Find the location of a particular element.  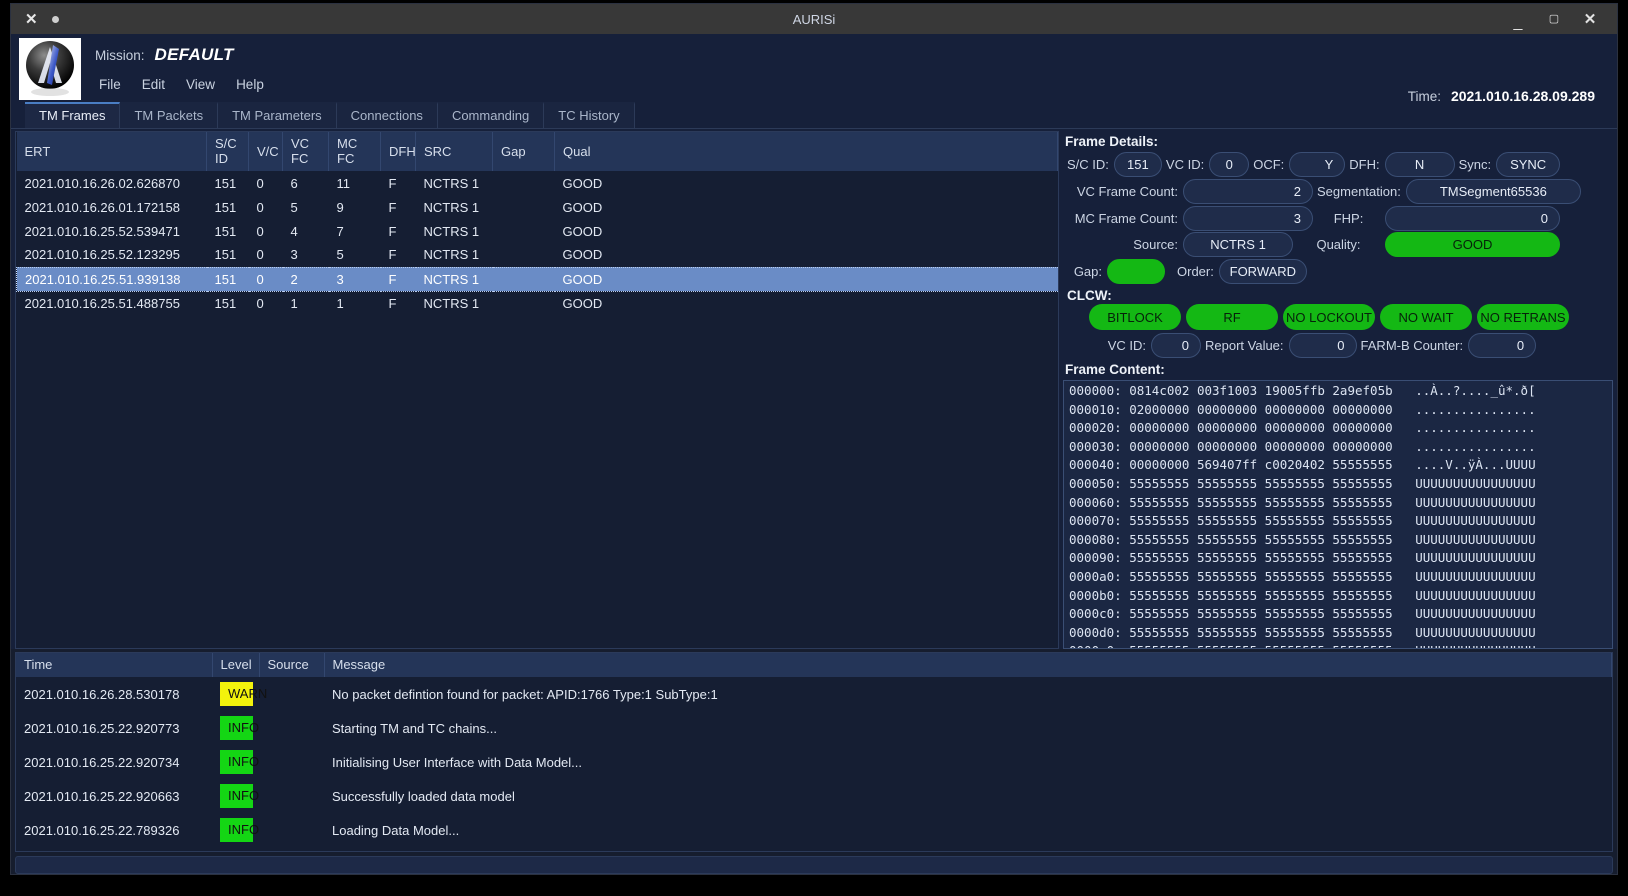

clcw-farmb-value: 0 is located at coordinates (1502, 346).